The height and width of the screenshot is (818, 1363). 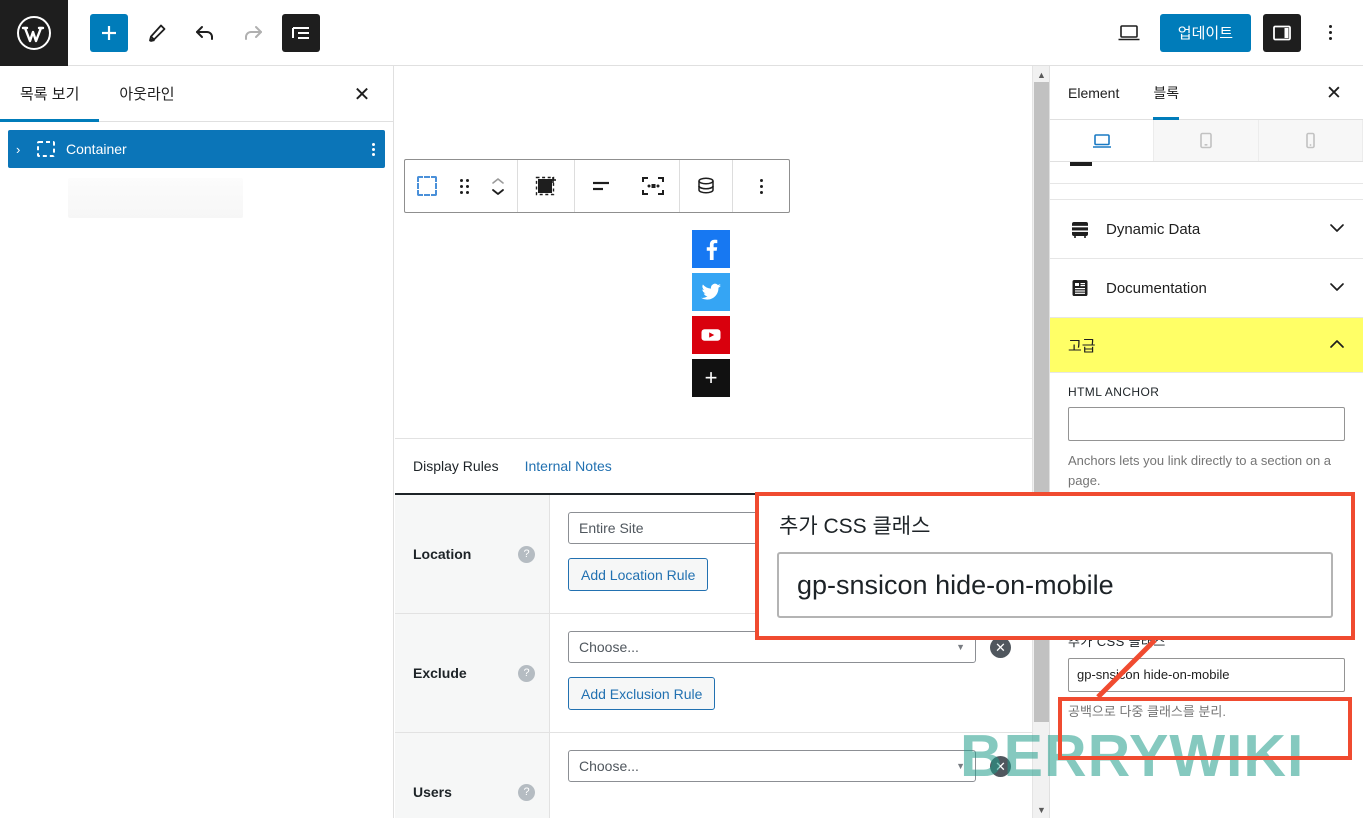 What do you see at coordinates (611, 528) in the screenshot?
I see `location-select-value: Entire Site` at bounding box center [611, 528].